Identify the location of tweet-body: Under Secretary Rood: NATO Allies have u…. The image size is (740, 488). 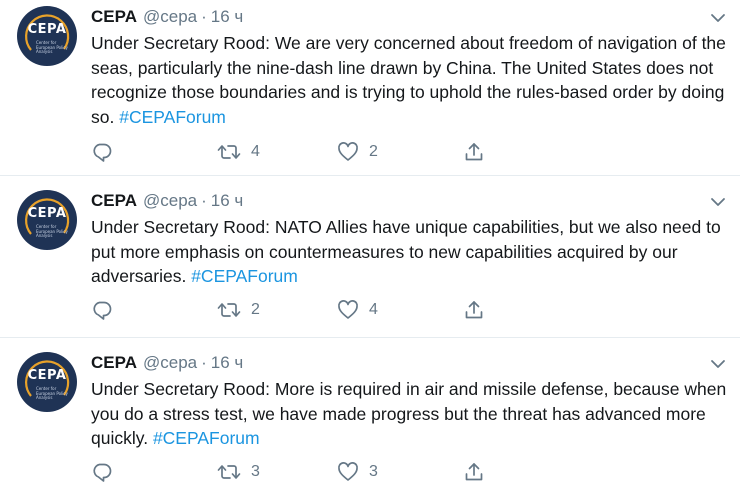
(406, 251).